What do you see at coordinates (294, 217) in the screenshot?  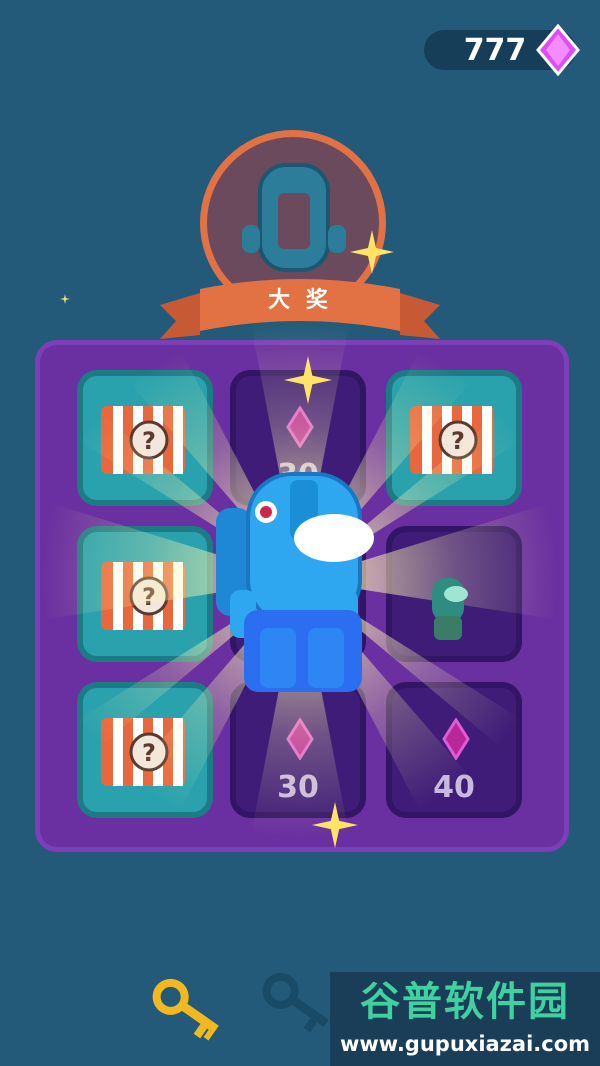 I see `grand-prize-character-silhouette` at bounding box center [294, 217].